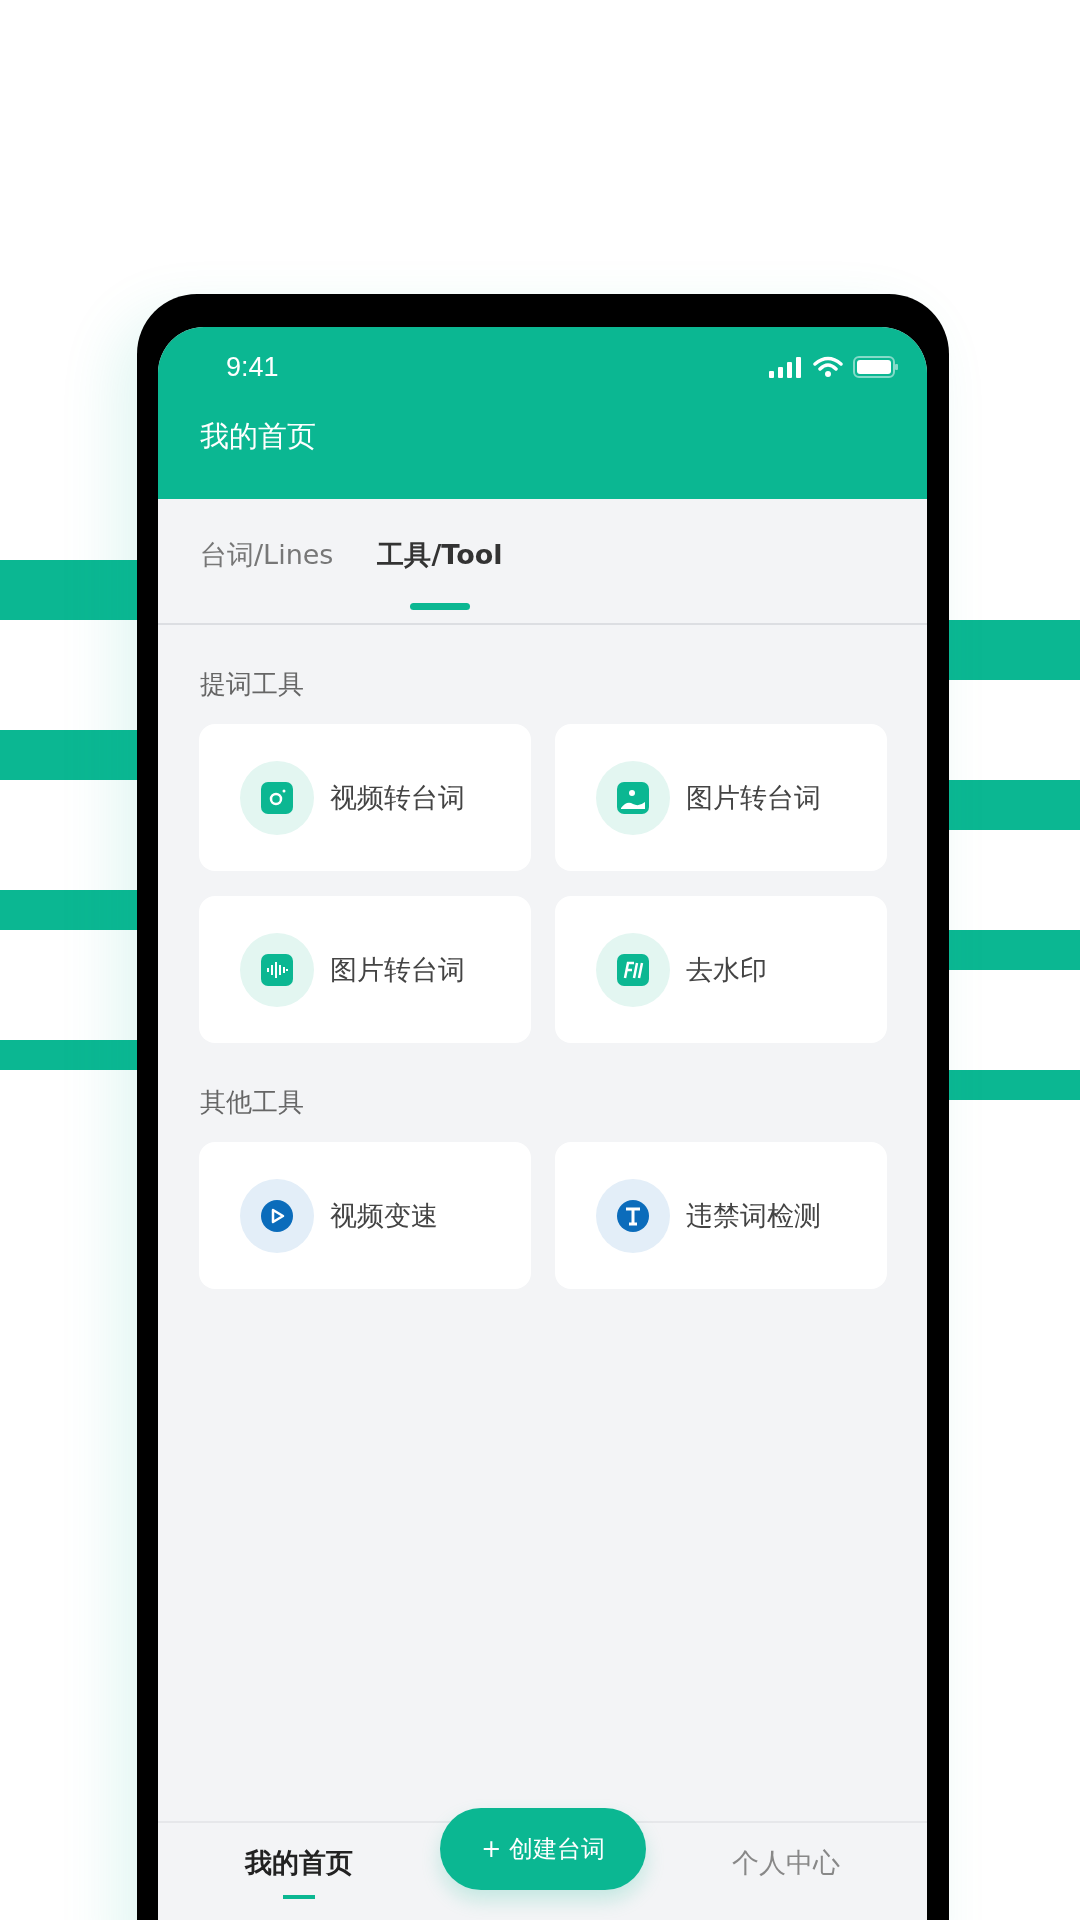  I want to click on signal-icon, so click(786, 367).